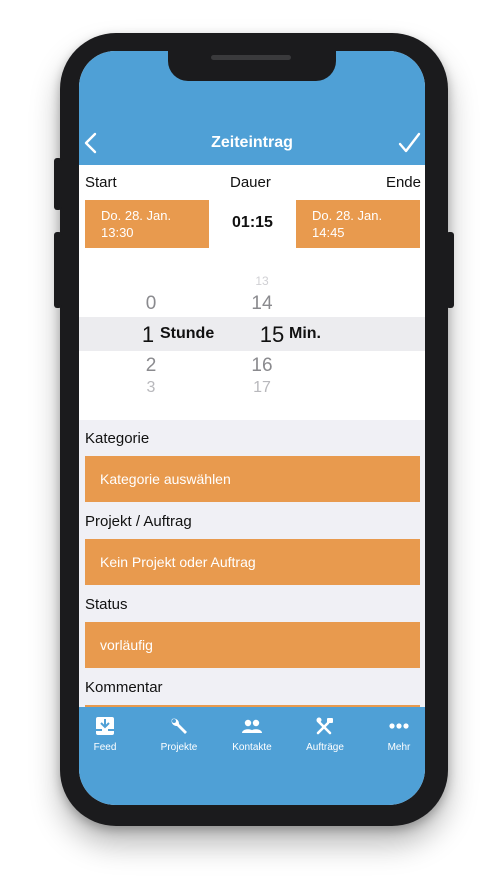 The image size is (500, 893). What do you see at coordinates (399, 726) in the screenshot?
I see `more-dots-icon` at bounding box center [399, 726].